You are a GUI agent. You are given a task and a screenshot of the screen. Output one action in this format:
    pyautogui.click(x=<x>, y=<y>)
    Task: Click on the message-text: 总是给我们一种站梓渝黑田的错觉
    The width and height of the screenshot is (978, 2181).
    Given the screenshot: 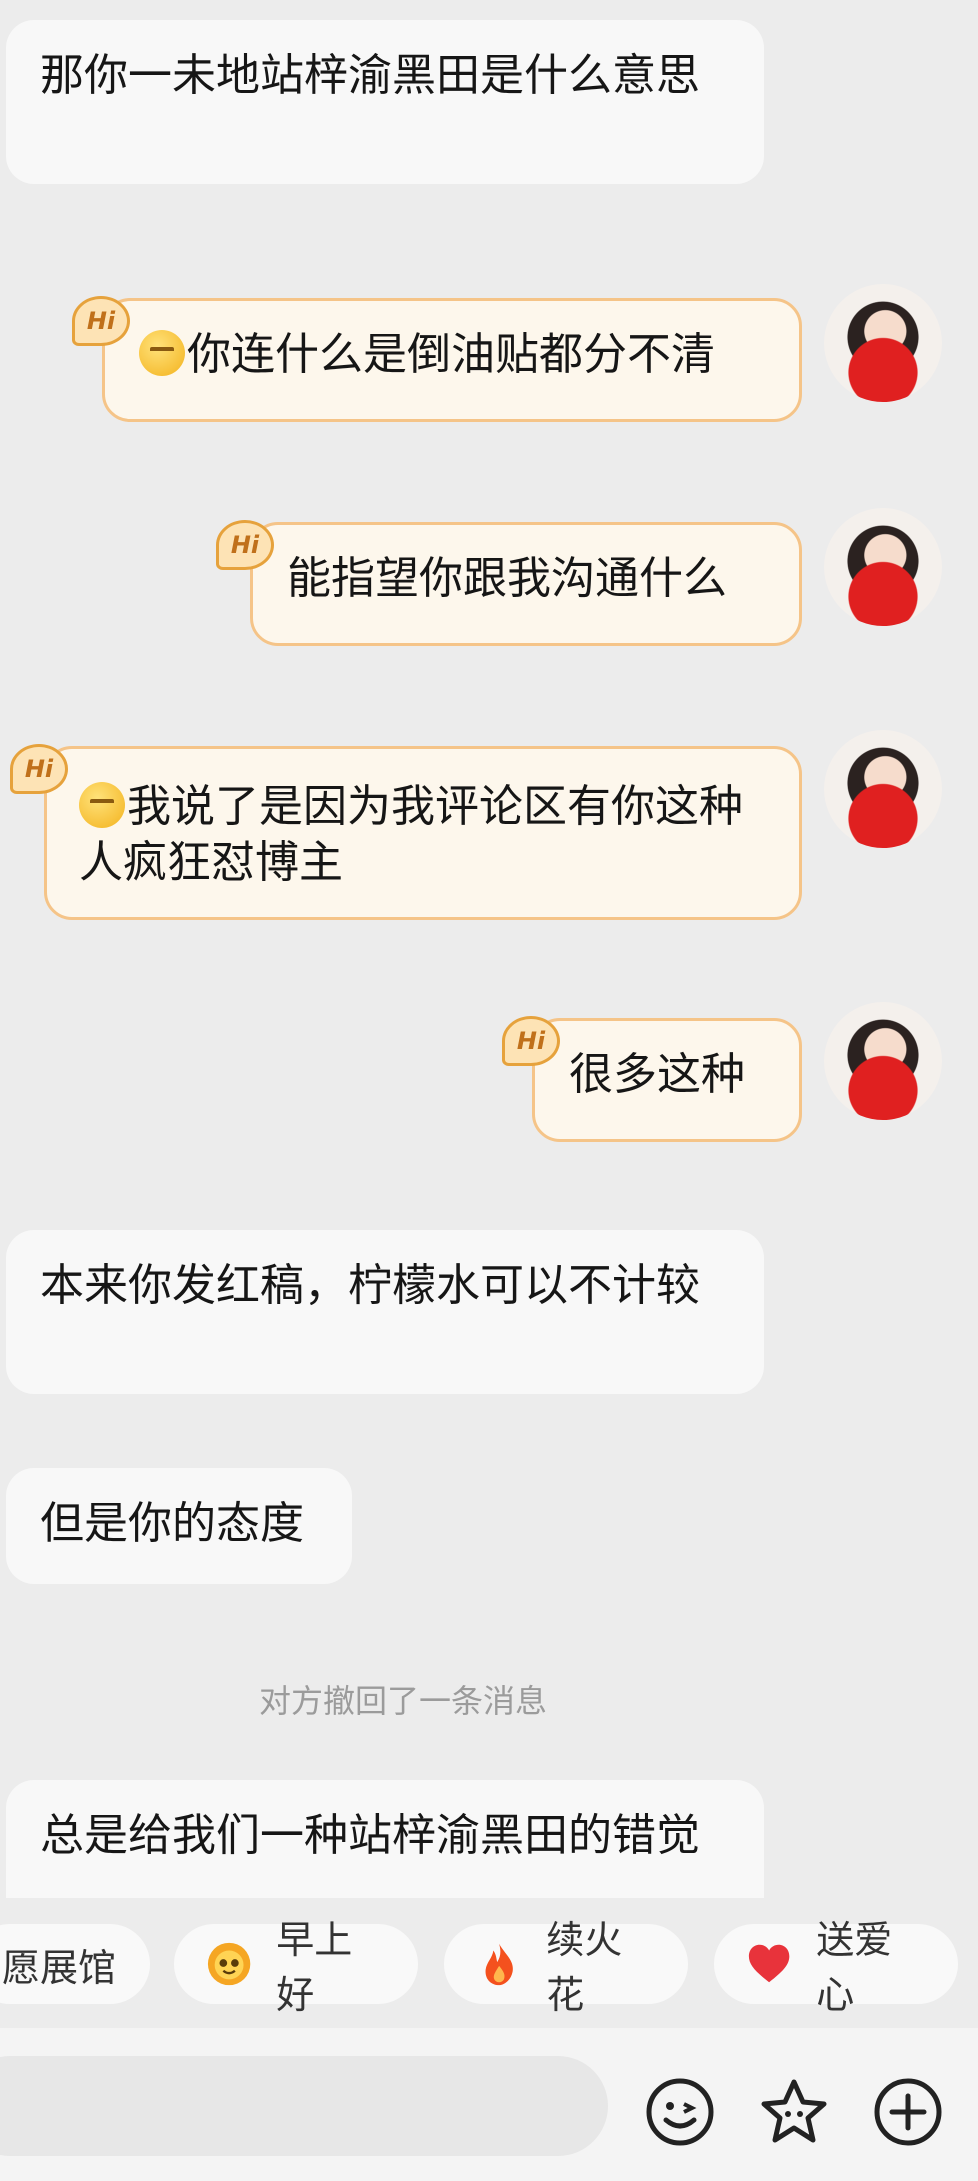 What is the action you would take?
    pyautogui.click(x=370, y=1835)
    